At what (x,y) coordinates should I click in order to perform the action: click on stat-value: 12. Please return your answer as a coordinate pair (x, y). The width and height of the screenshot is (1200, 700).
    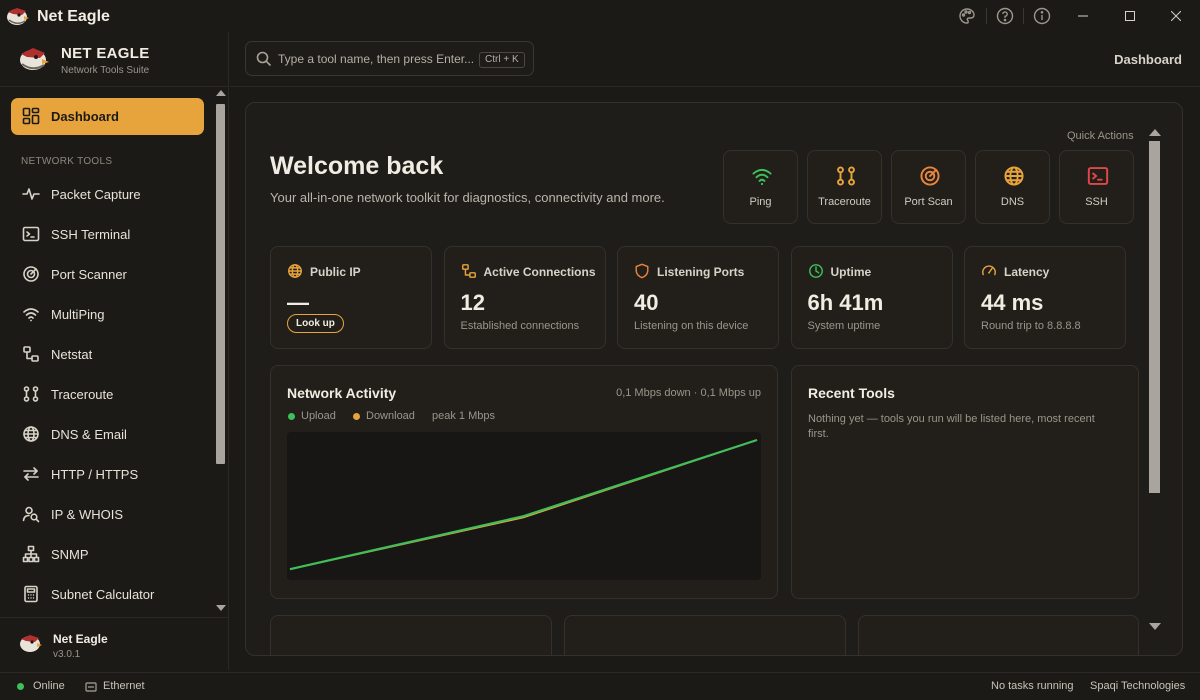
    Looking at the image, I should click on (472, 302).